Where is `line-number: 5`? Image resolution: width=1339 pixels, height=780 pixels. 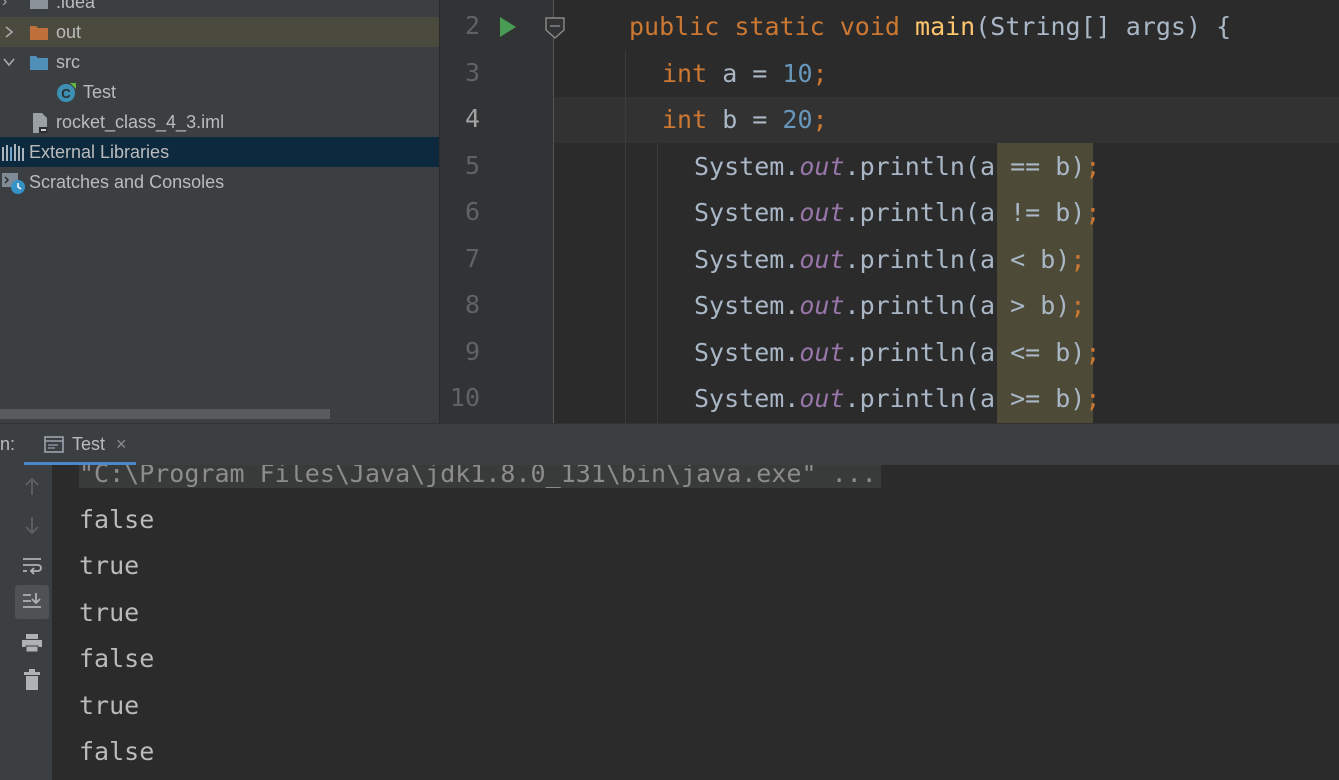 line-number: 5 is located at coordinates (472, 165).